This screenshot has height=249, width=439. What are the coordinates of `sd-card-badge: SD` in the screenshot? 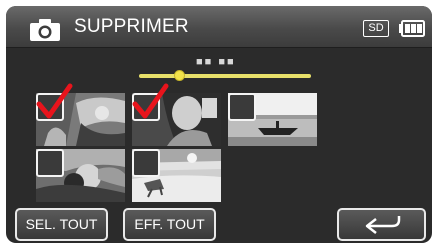 It's located at (376, 28).